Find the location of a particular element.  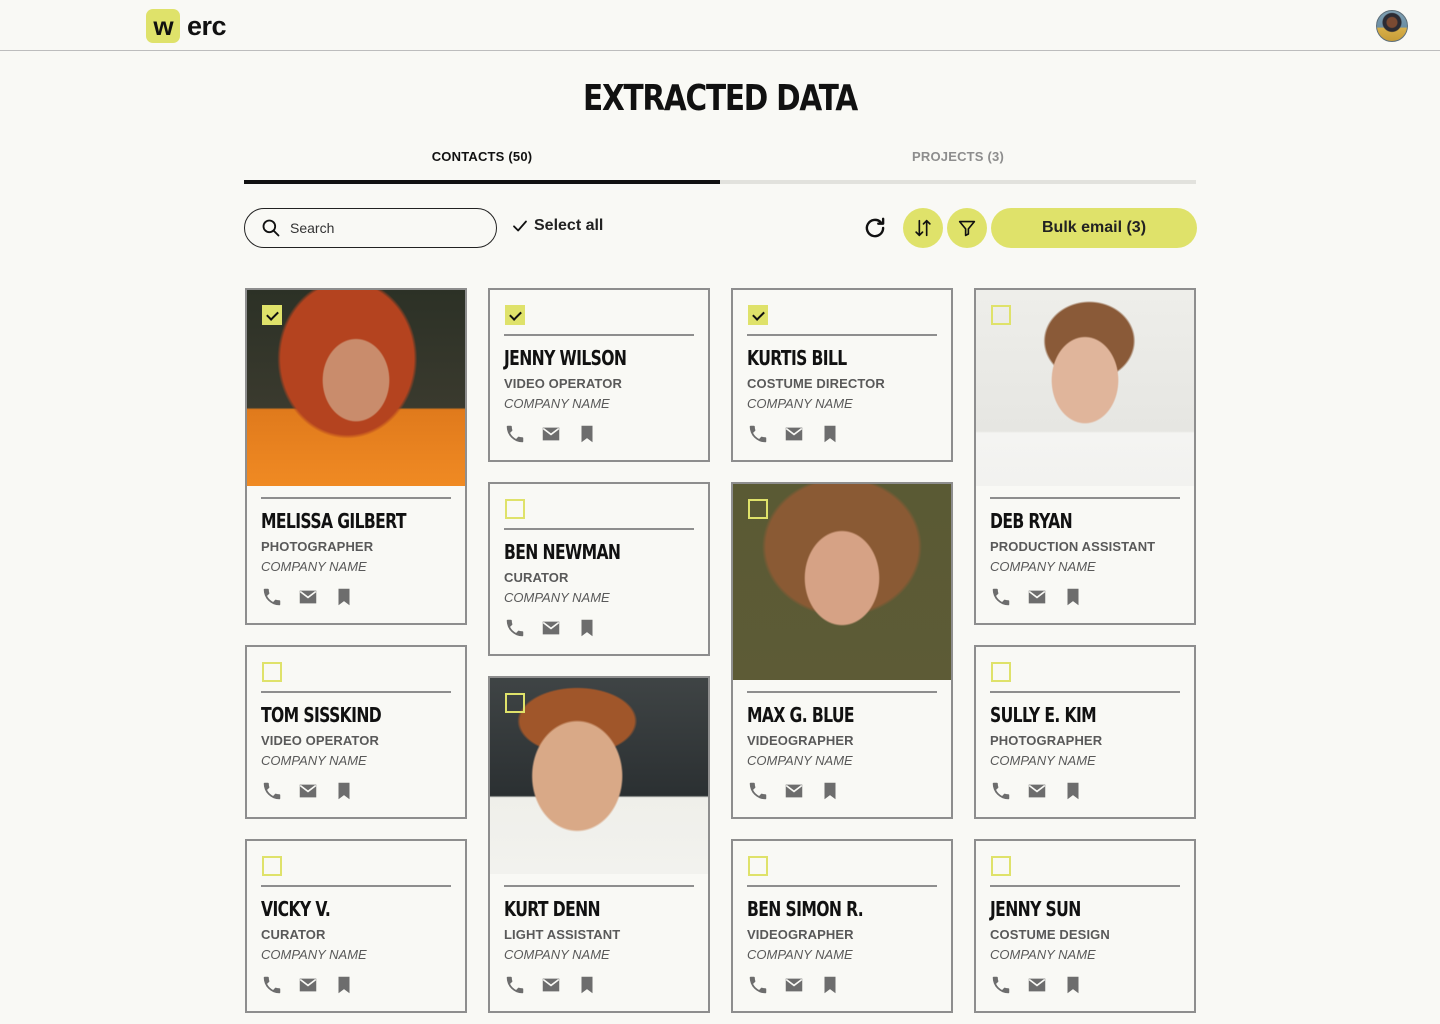

select-all-button: Select all is located at coordinates (557, 226).